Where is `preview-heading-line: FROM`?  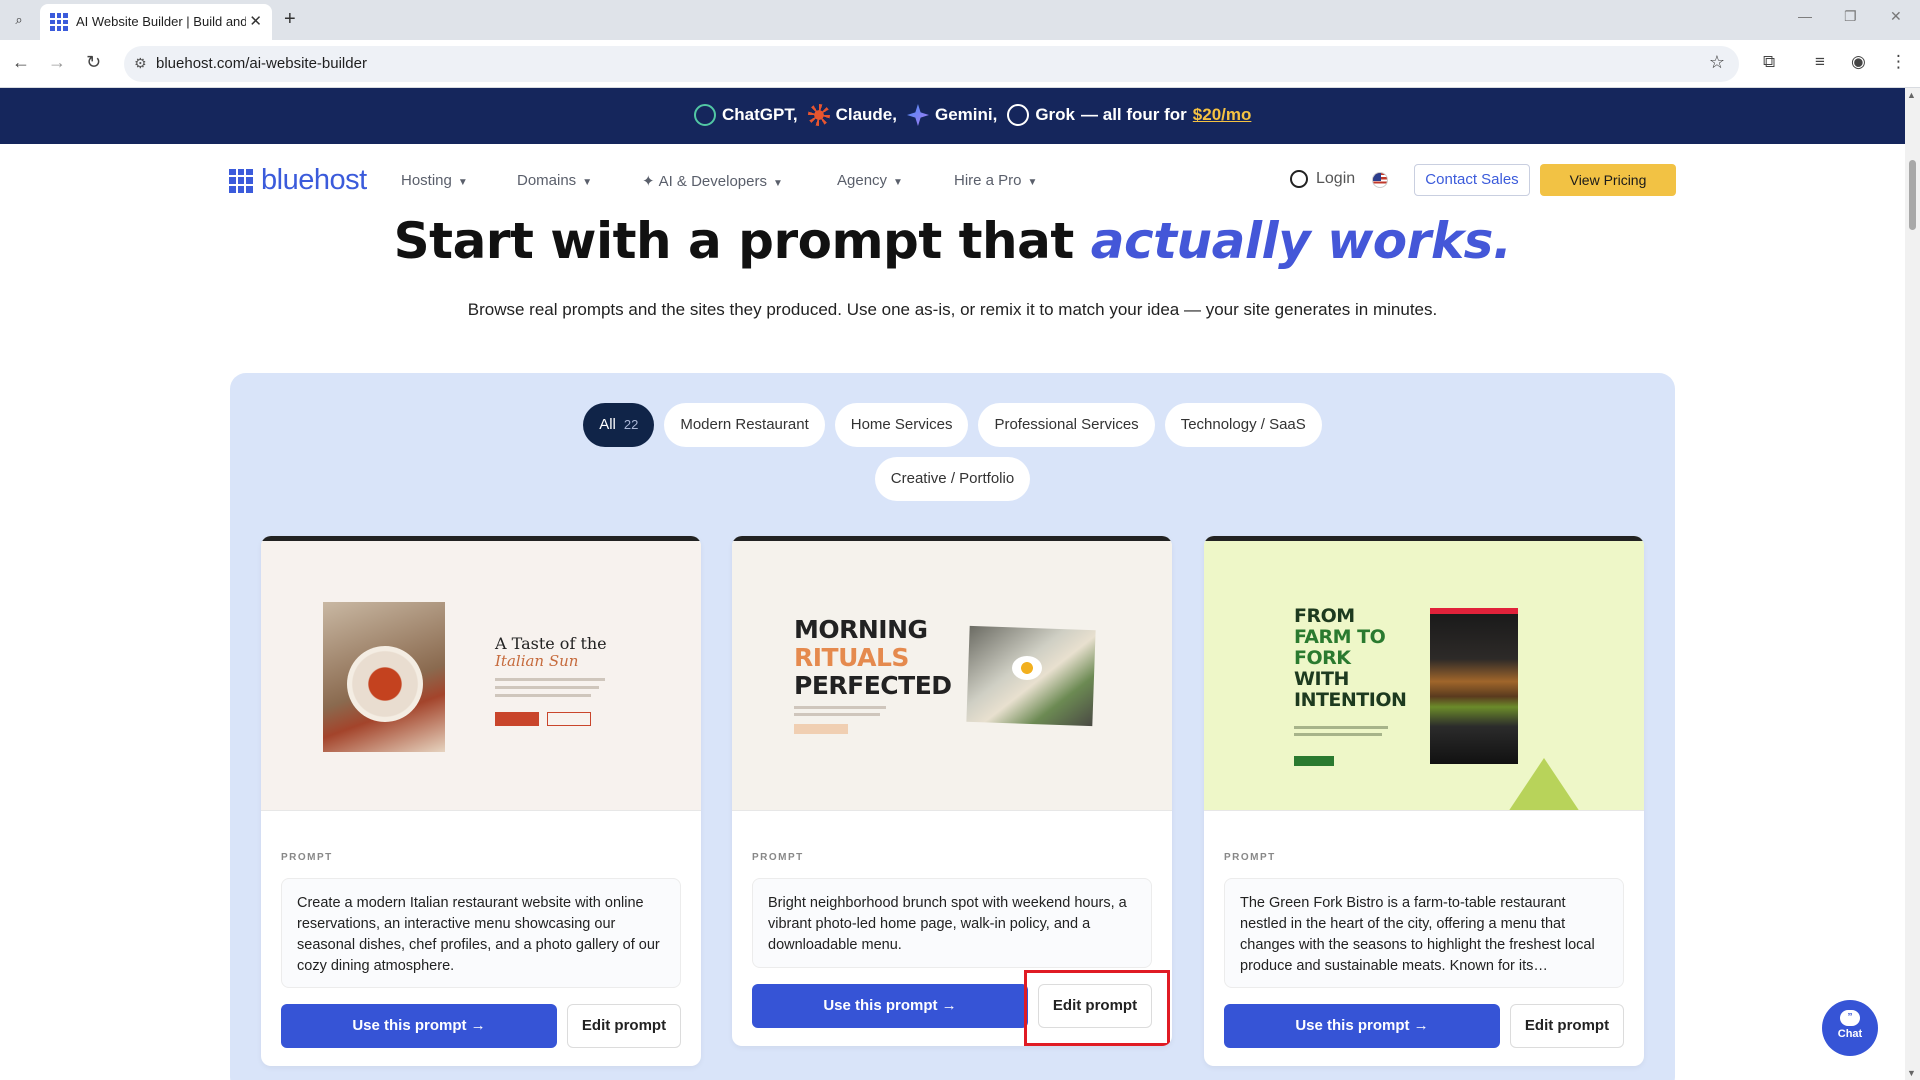 preview-heading-line: FROM is located at coordinates (1324, 616).